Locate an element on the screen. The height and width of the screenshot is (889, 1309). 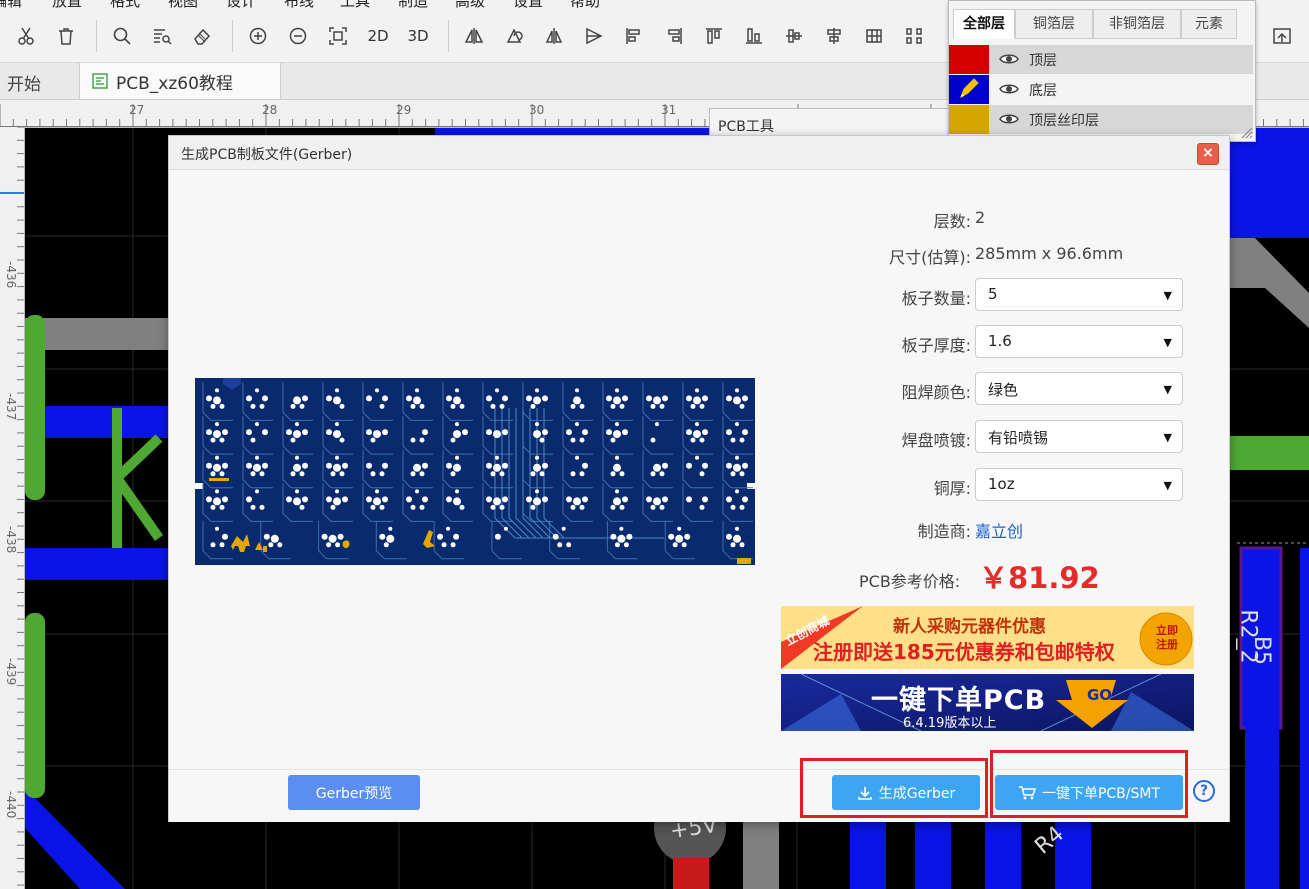
tab-pcb-document-label: PCB_xz60教程 is located at coordinates (174, 83).